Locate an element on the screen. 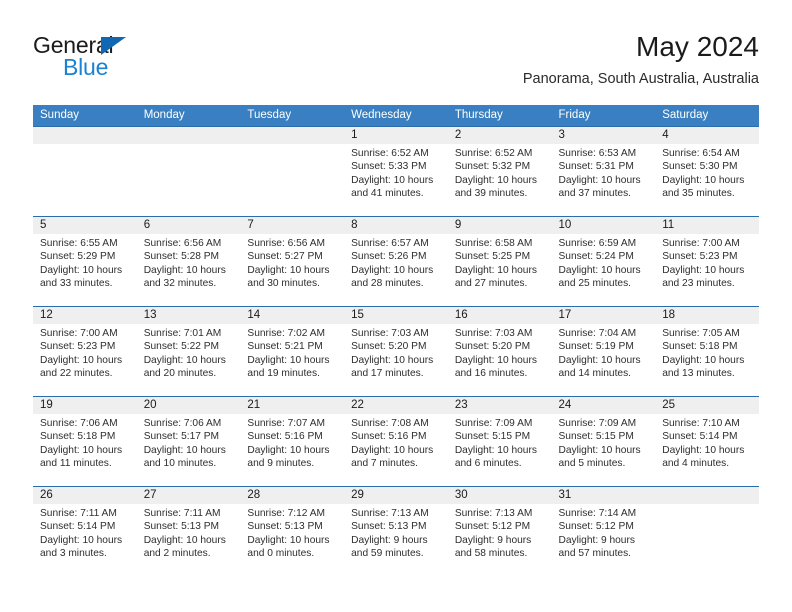  sunrise-time: Sunrise: 7:02 AM is located at coordinates (286, 333).